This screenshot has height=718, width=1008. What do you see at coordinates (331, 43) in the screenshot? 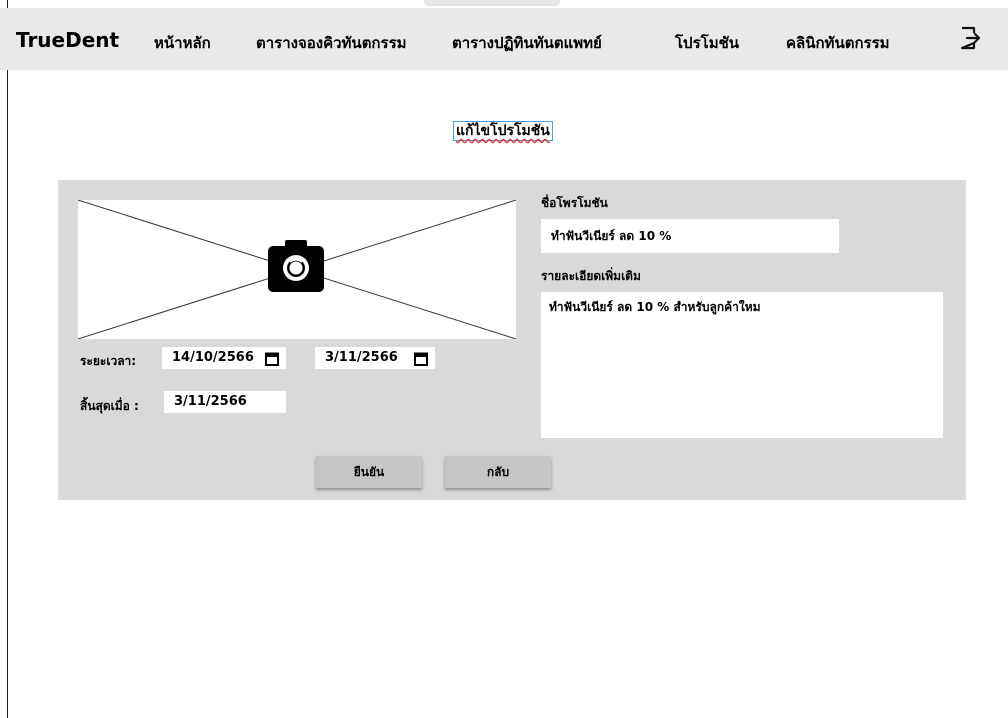
I see `nav-booking-schedule: ตารางจองคิวทันตกรรม` at bounding box center [331, 43].